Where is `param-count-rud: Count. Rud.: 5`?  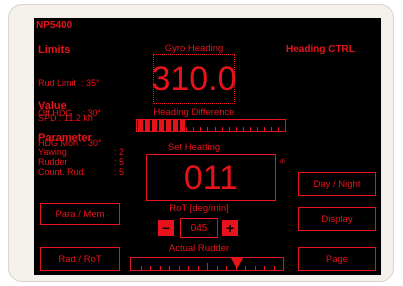 param-count-rud: Count. Rud.: 5 is located at coordinates (81, 172).